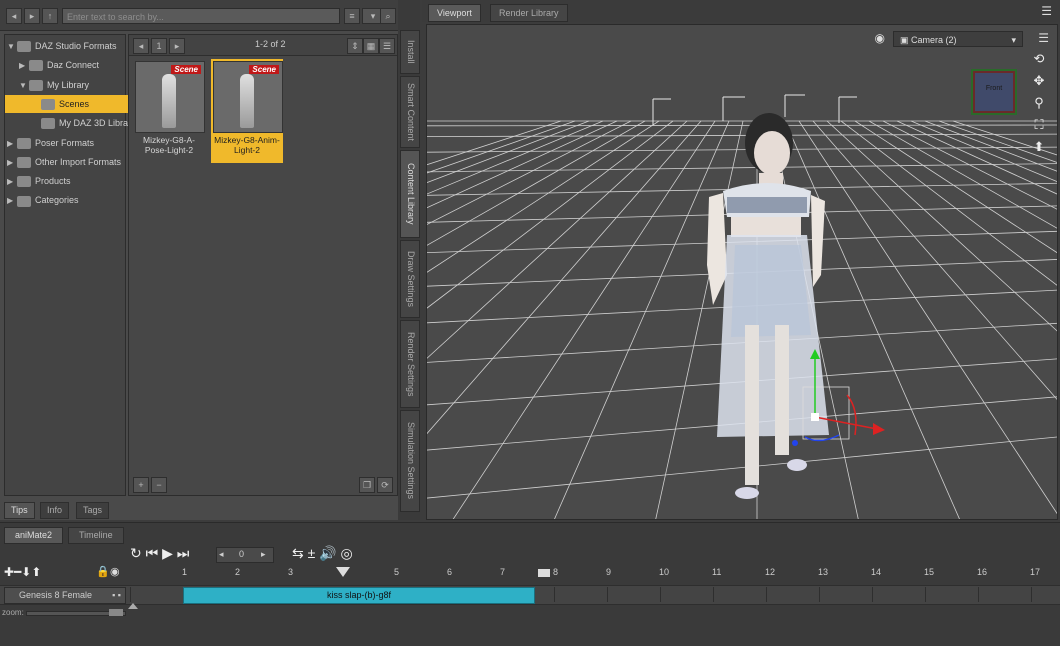 Image resolution: width=1060 pixels, height=646 pixels. Describe the element at coordinates (1039, 147) in the screenshot. I see `home-icon: ⬆` at that location.